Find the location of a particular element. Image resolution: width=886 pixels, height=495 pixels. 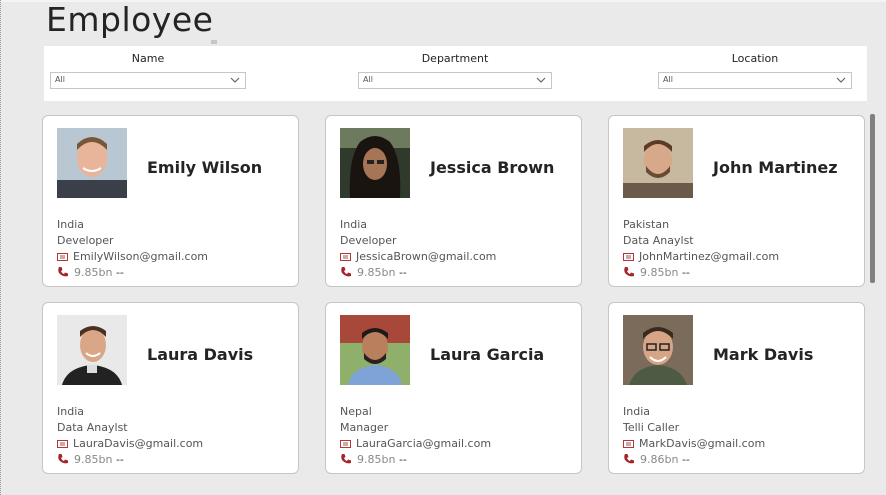

scrollbar is located at coordinates (872, 198).